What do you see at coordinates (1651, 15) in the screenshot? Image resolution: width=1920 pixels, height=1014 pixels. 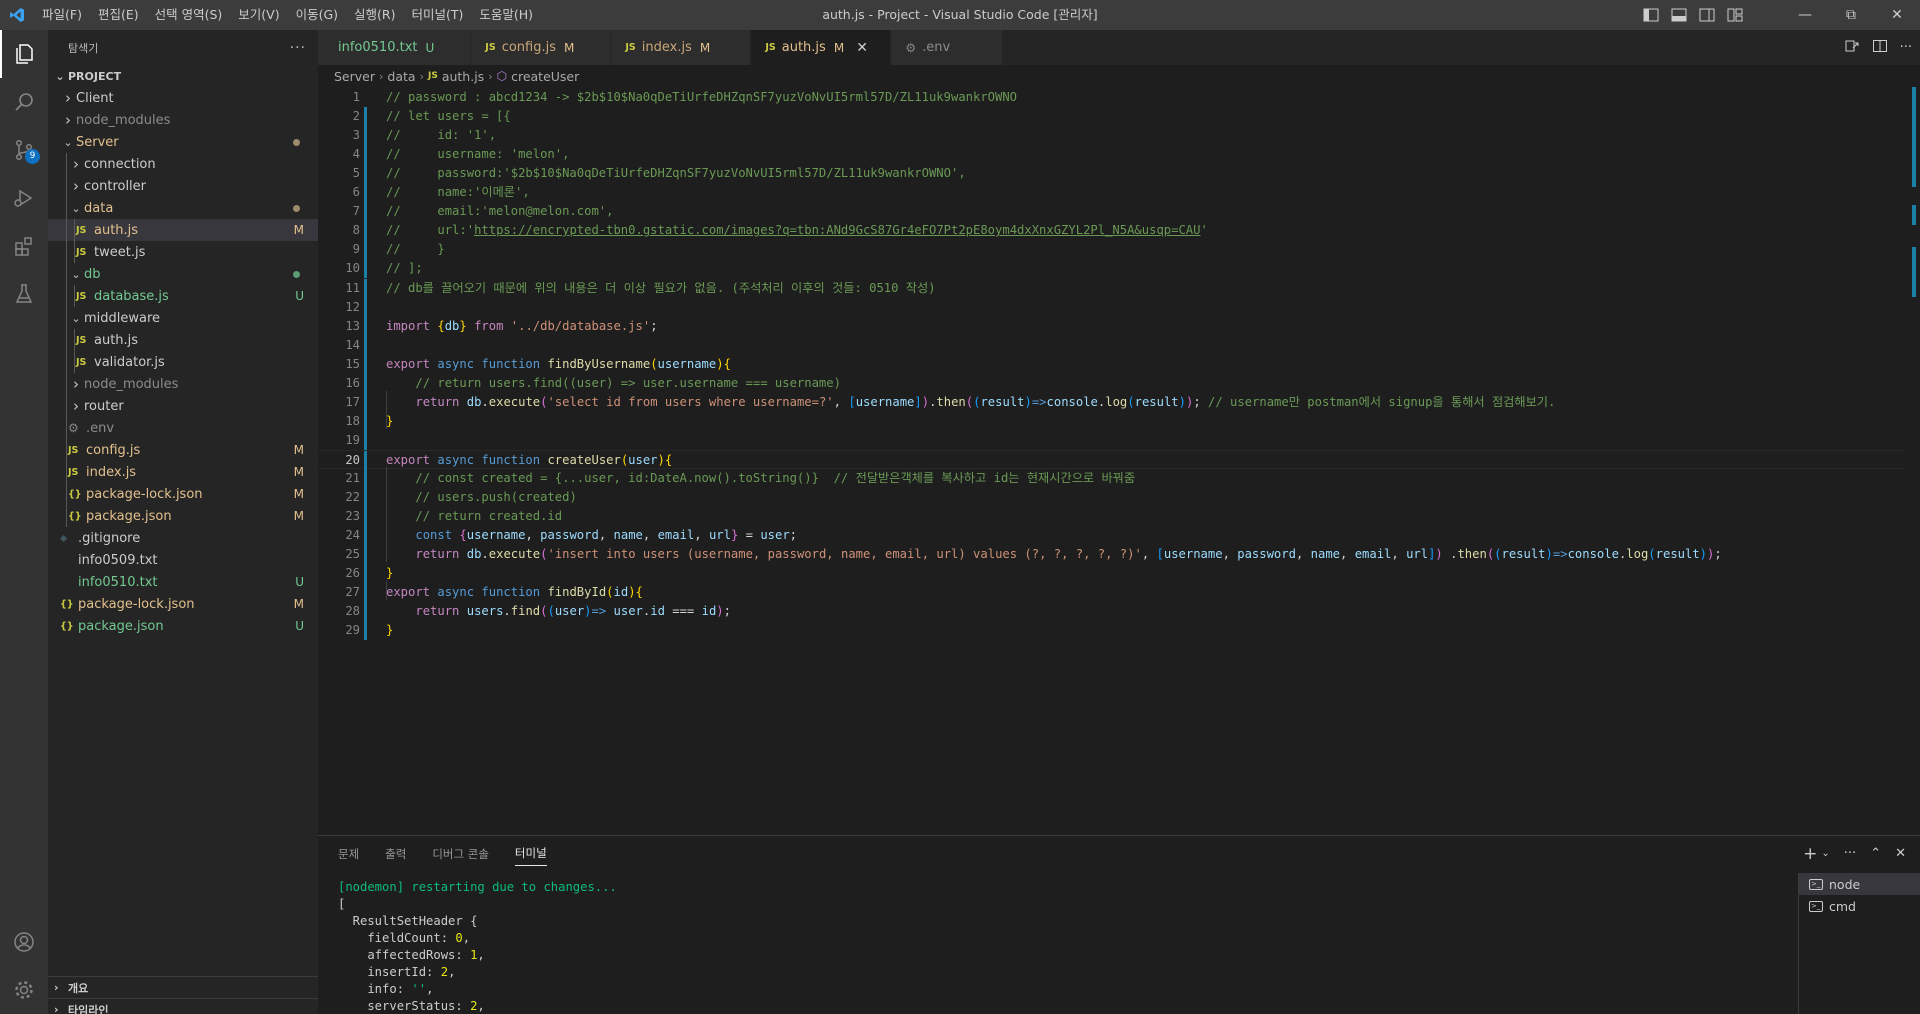 I see `toggle-primary-sidebar-icon` at bounding box center [1651, 15].